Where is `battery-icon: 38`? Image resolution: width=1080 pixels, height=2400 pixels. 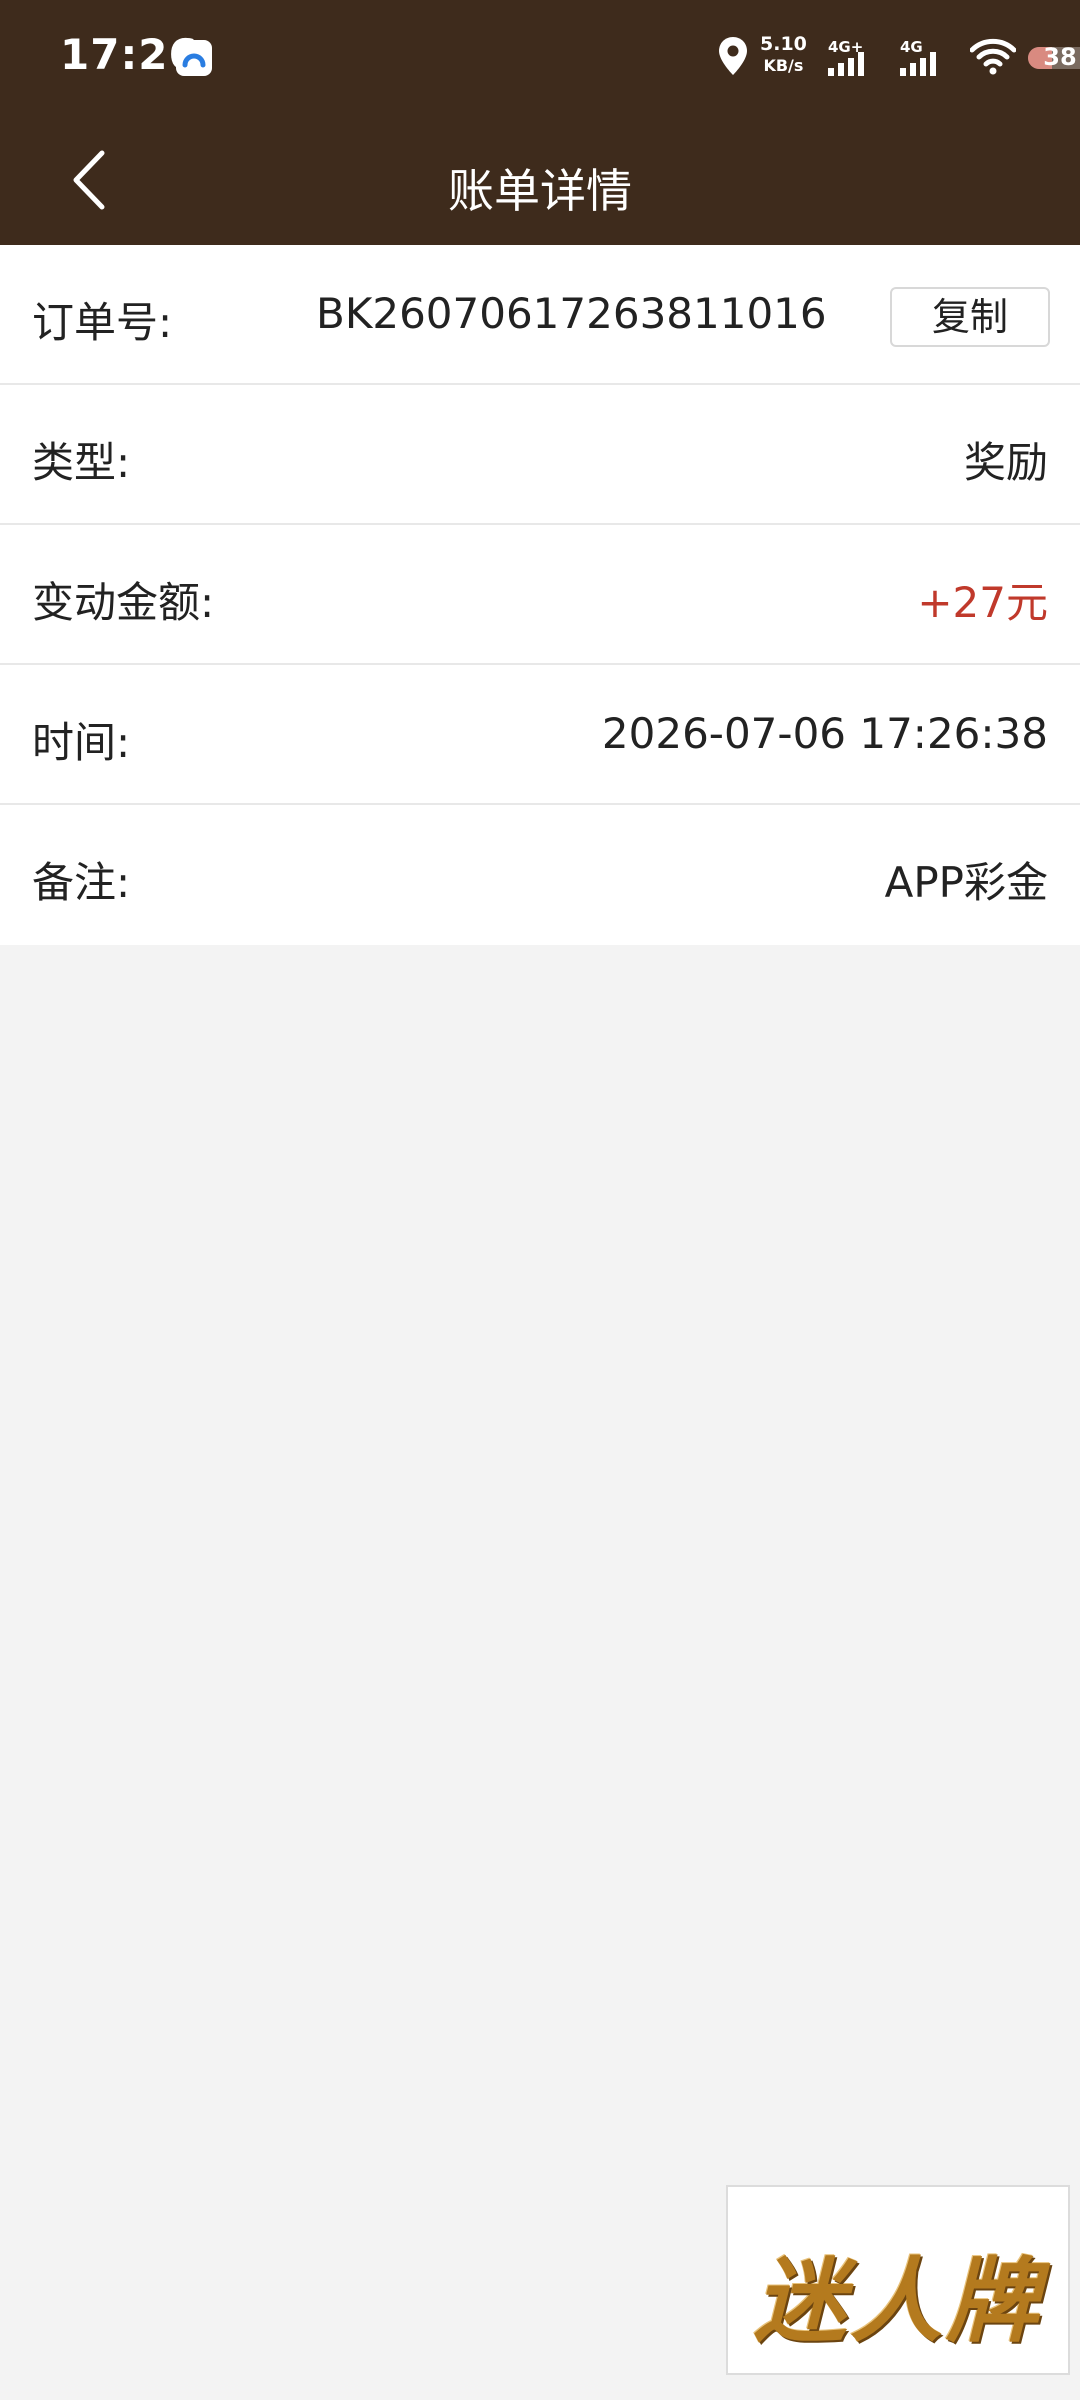
battery-icon: 38 is located at coordinates (1054, 58).